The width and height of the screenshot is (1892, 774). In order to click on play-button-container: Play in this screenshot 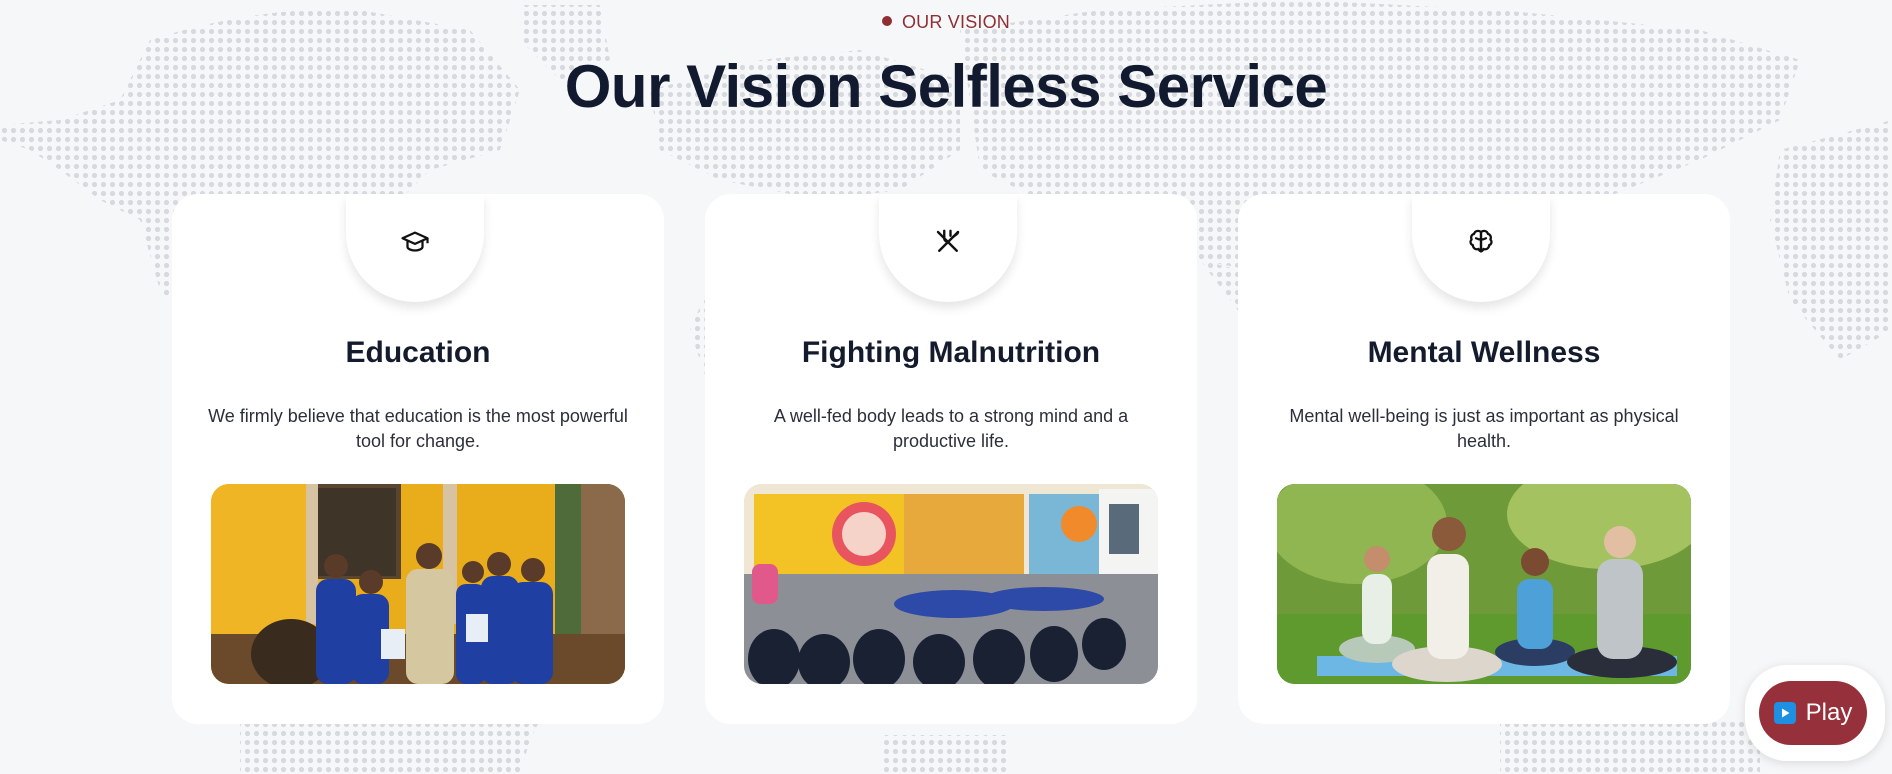, I will do `click(1815, 713)`.